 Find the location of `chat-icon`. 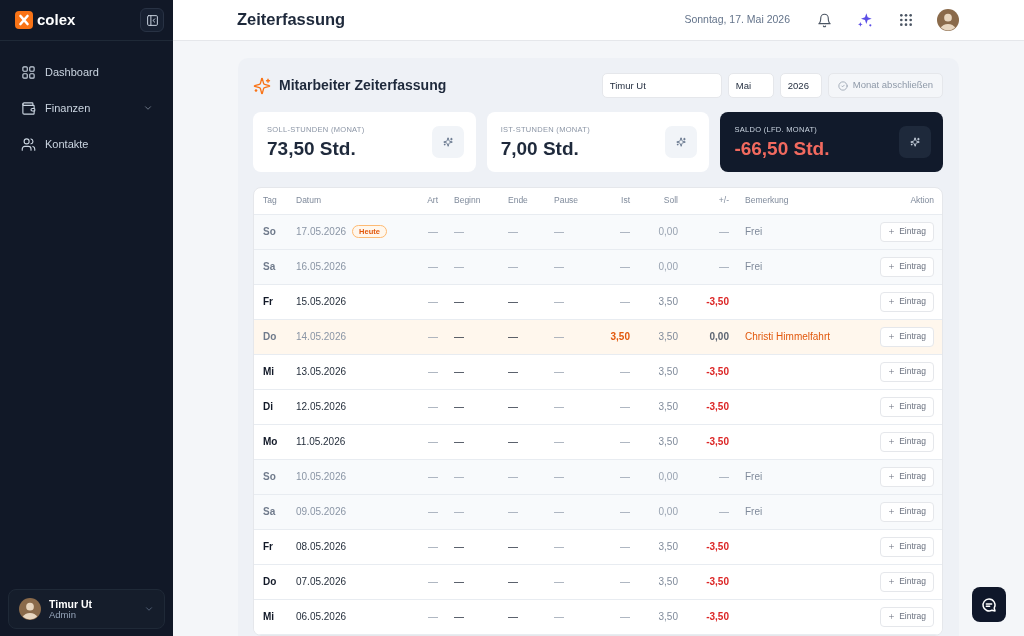

chat-icon is located at coordinates (989, 604).